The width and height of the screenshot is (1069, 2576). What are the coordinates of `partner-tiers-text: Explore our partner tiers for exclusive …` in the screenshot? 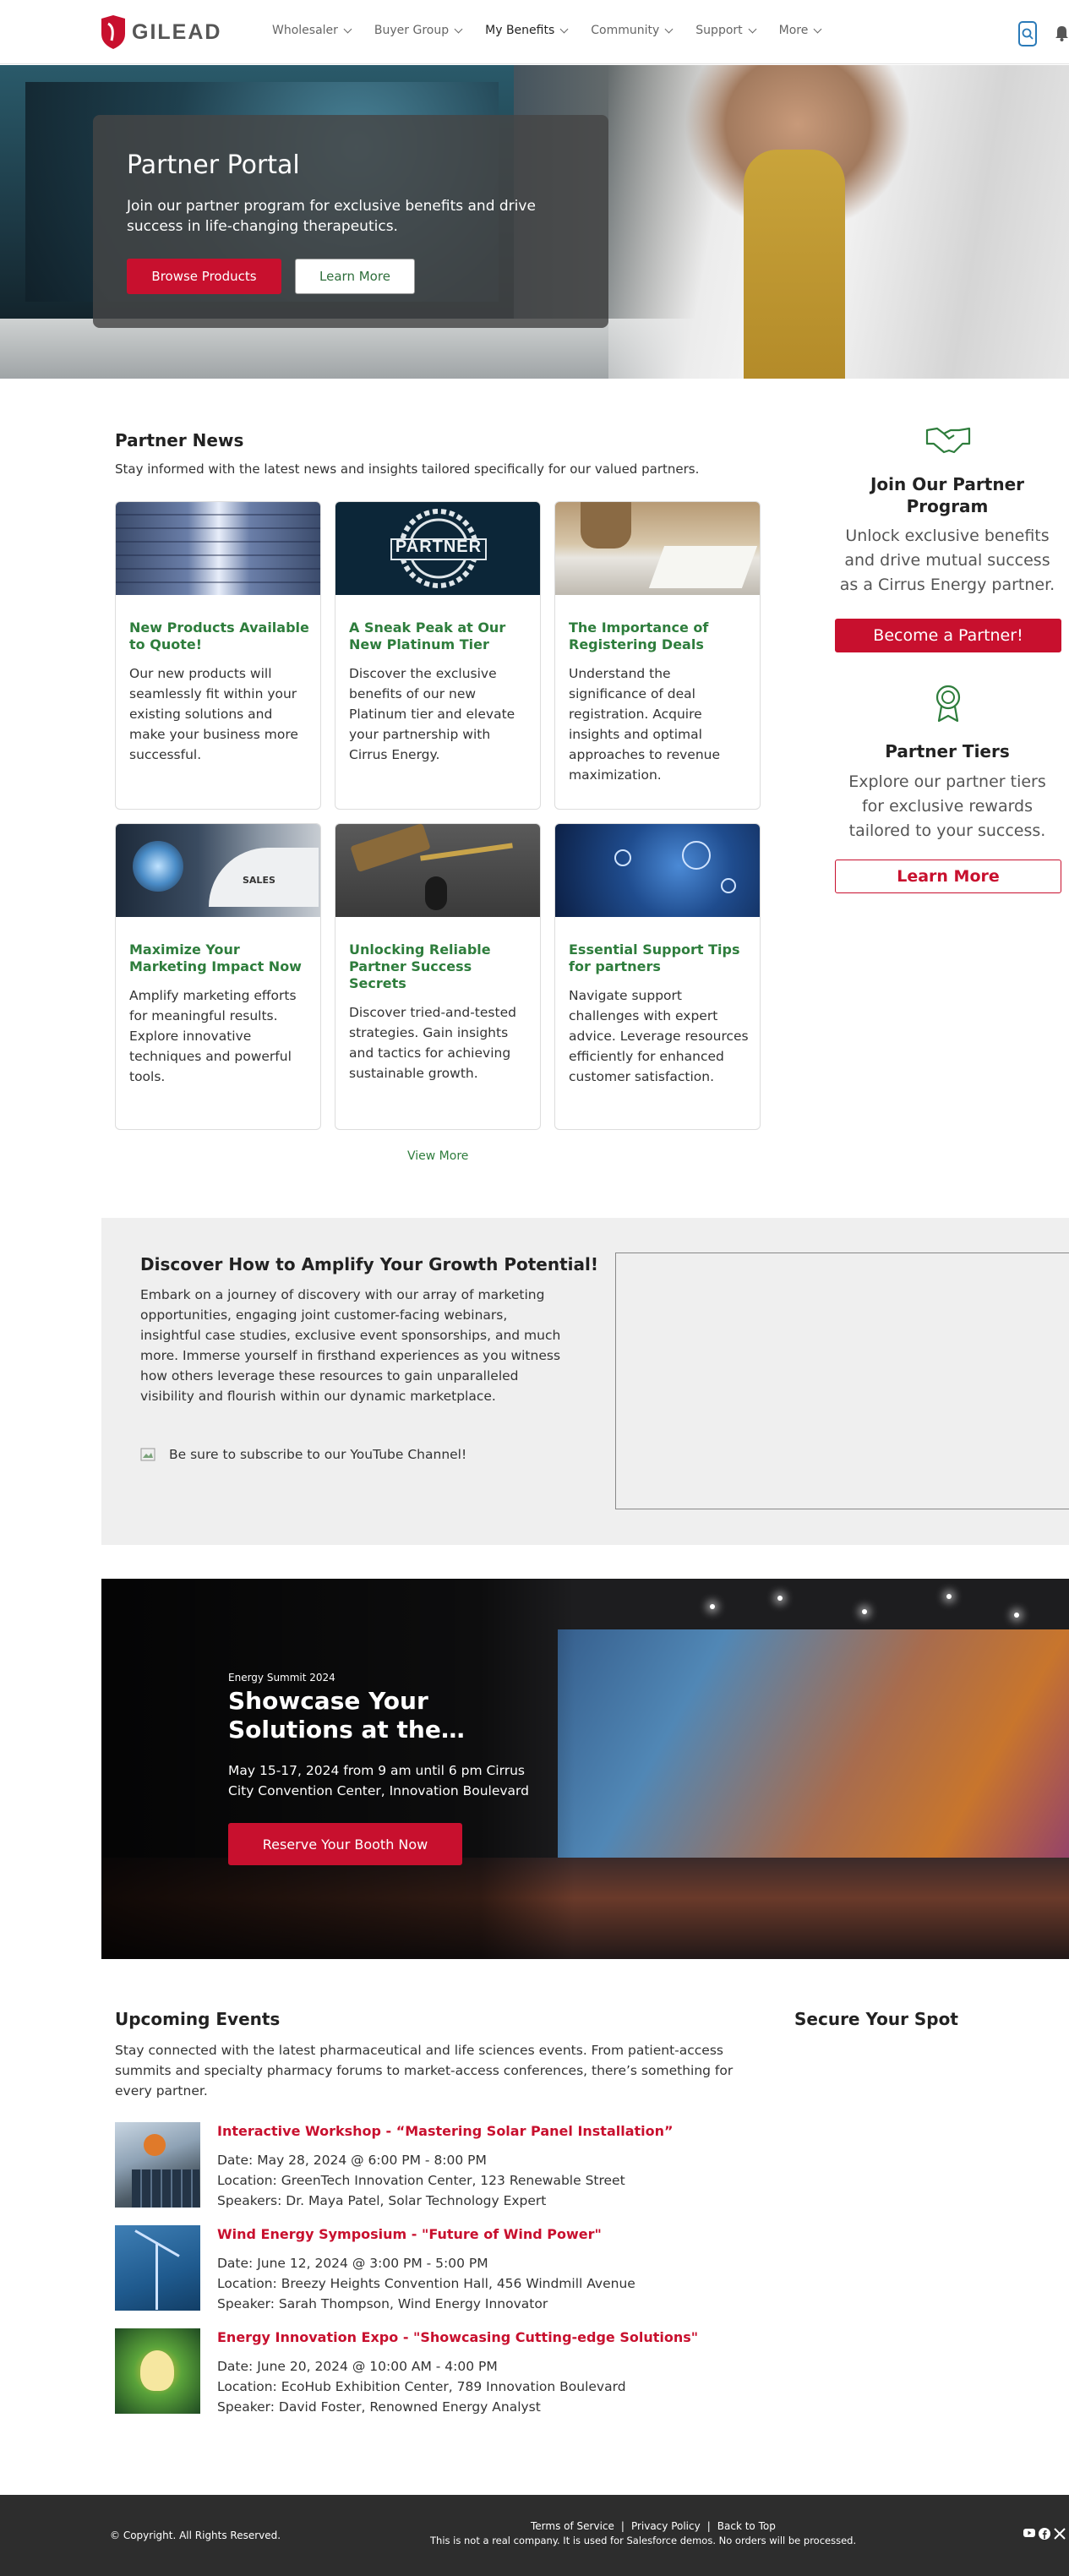 It's located at (947, 806).